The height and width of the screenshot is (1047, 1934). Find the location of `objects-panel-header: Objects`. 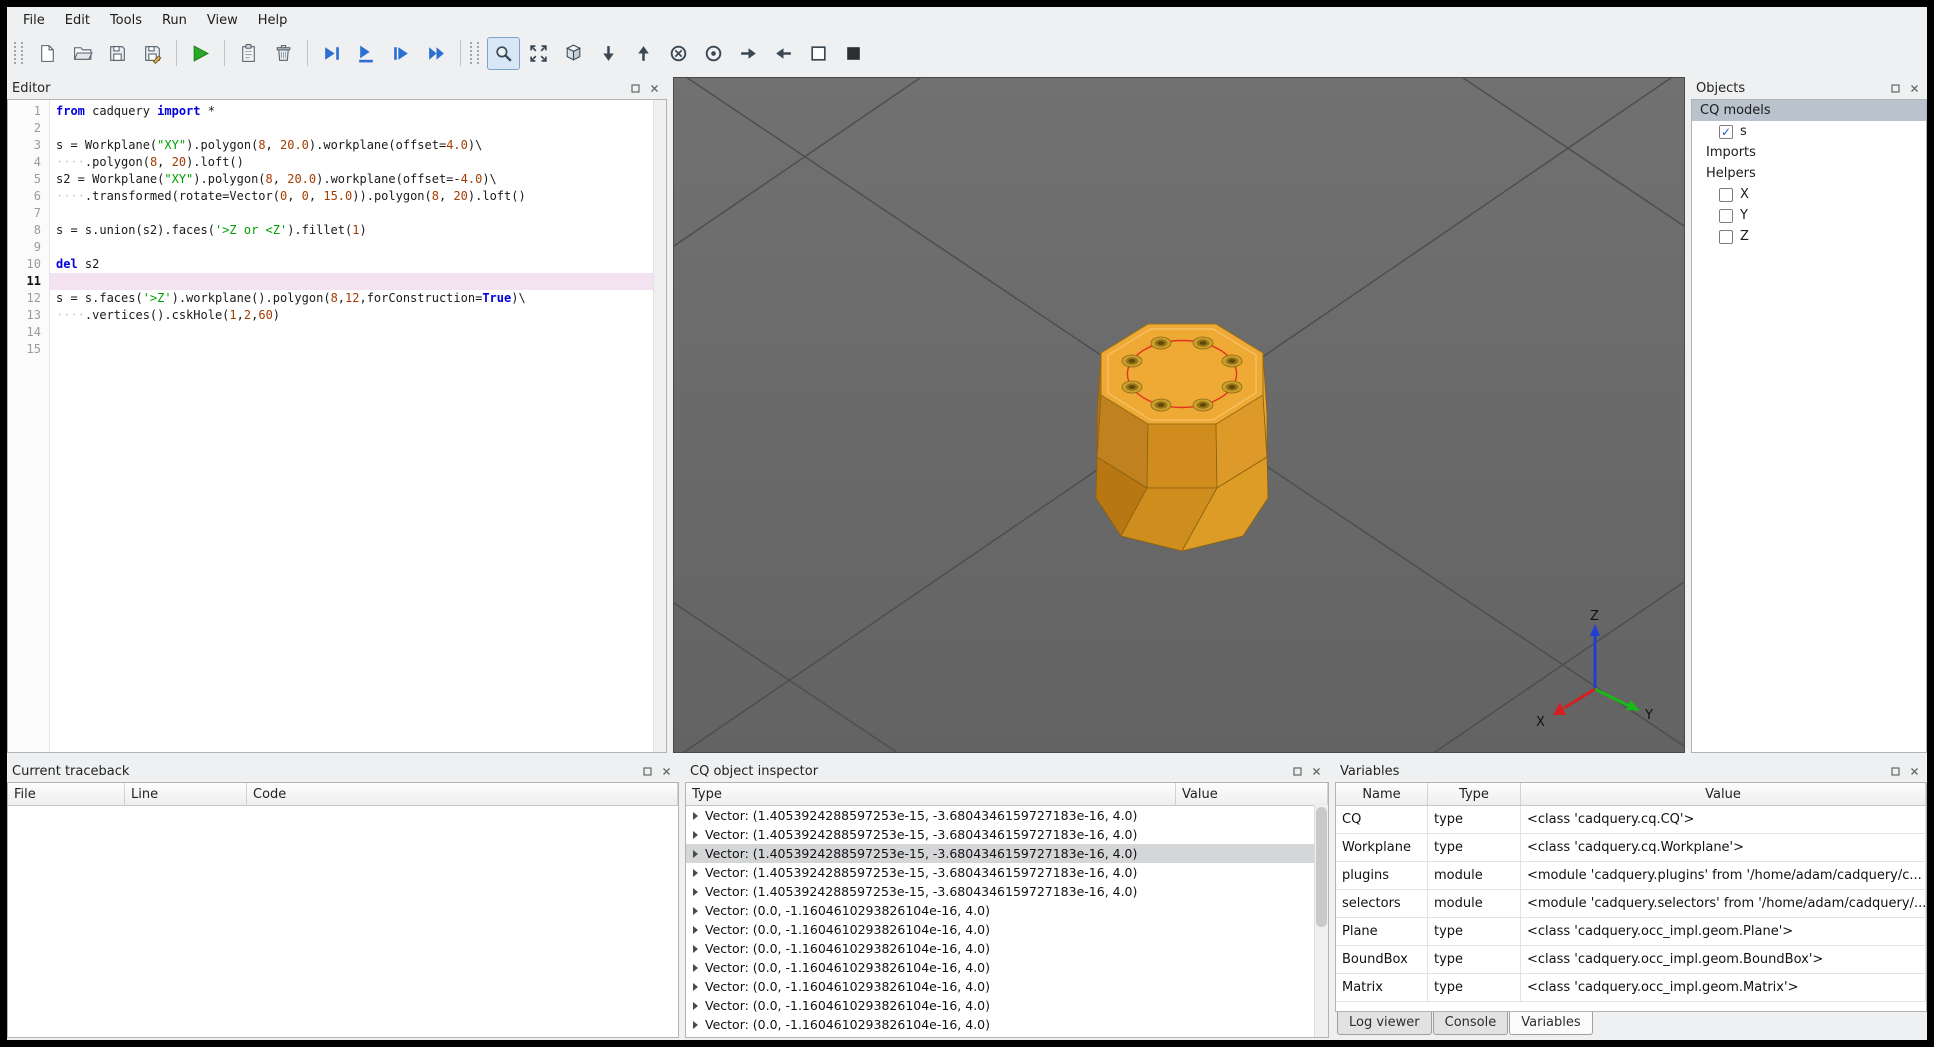

objects-panel-header: Objects is located at coordinates (1809, 88).